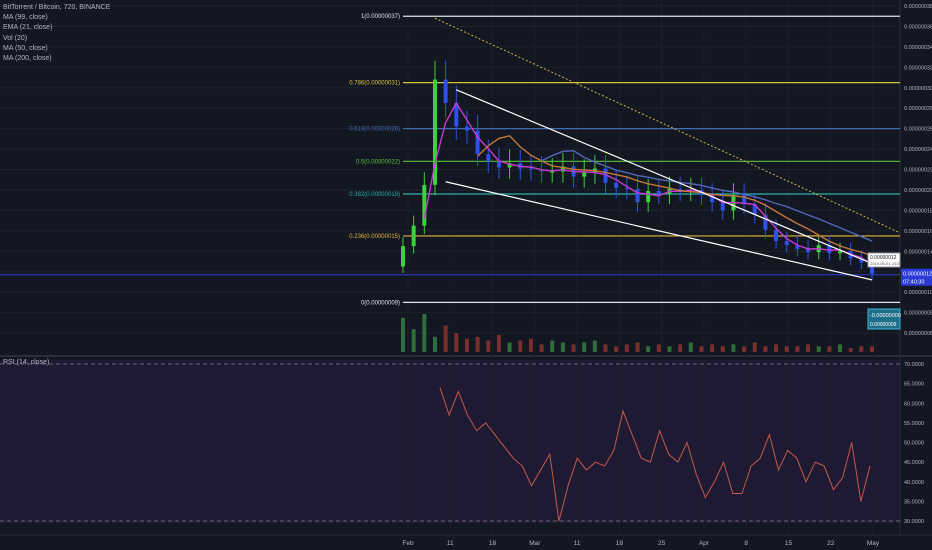  Describe the element at coordinates (535, 543) in the screenshot. I see `time-tick-label: Mar` at that location.